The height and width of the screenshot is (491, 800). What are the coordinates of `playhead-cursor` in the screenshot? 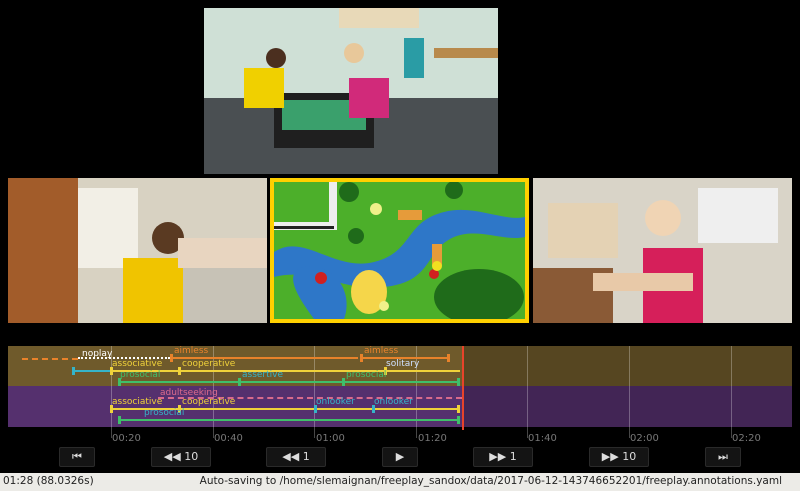 It's located at (463, 388).